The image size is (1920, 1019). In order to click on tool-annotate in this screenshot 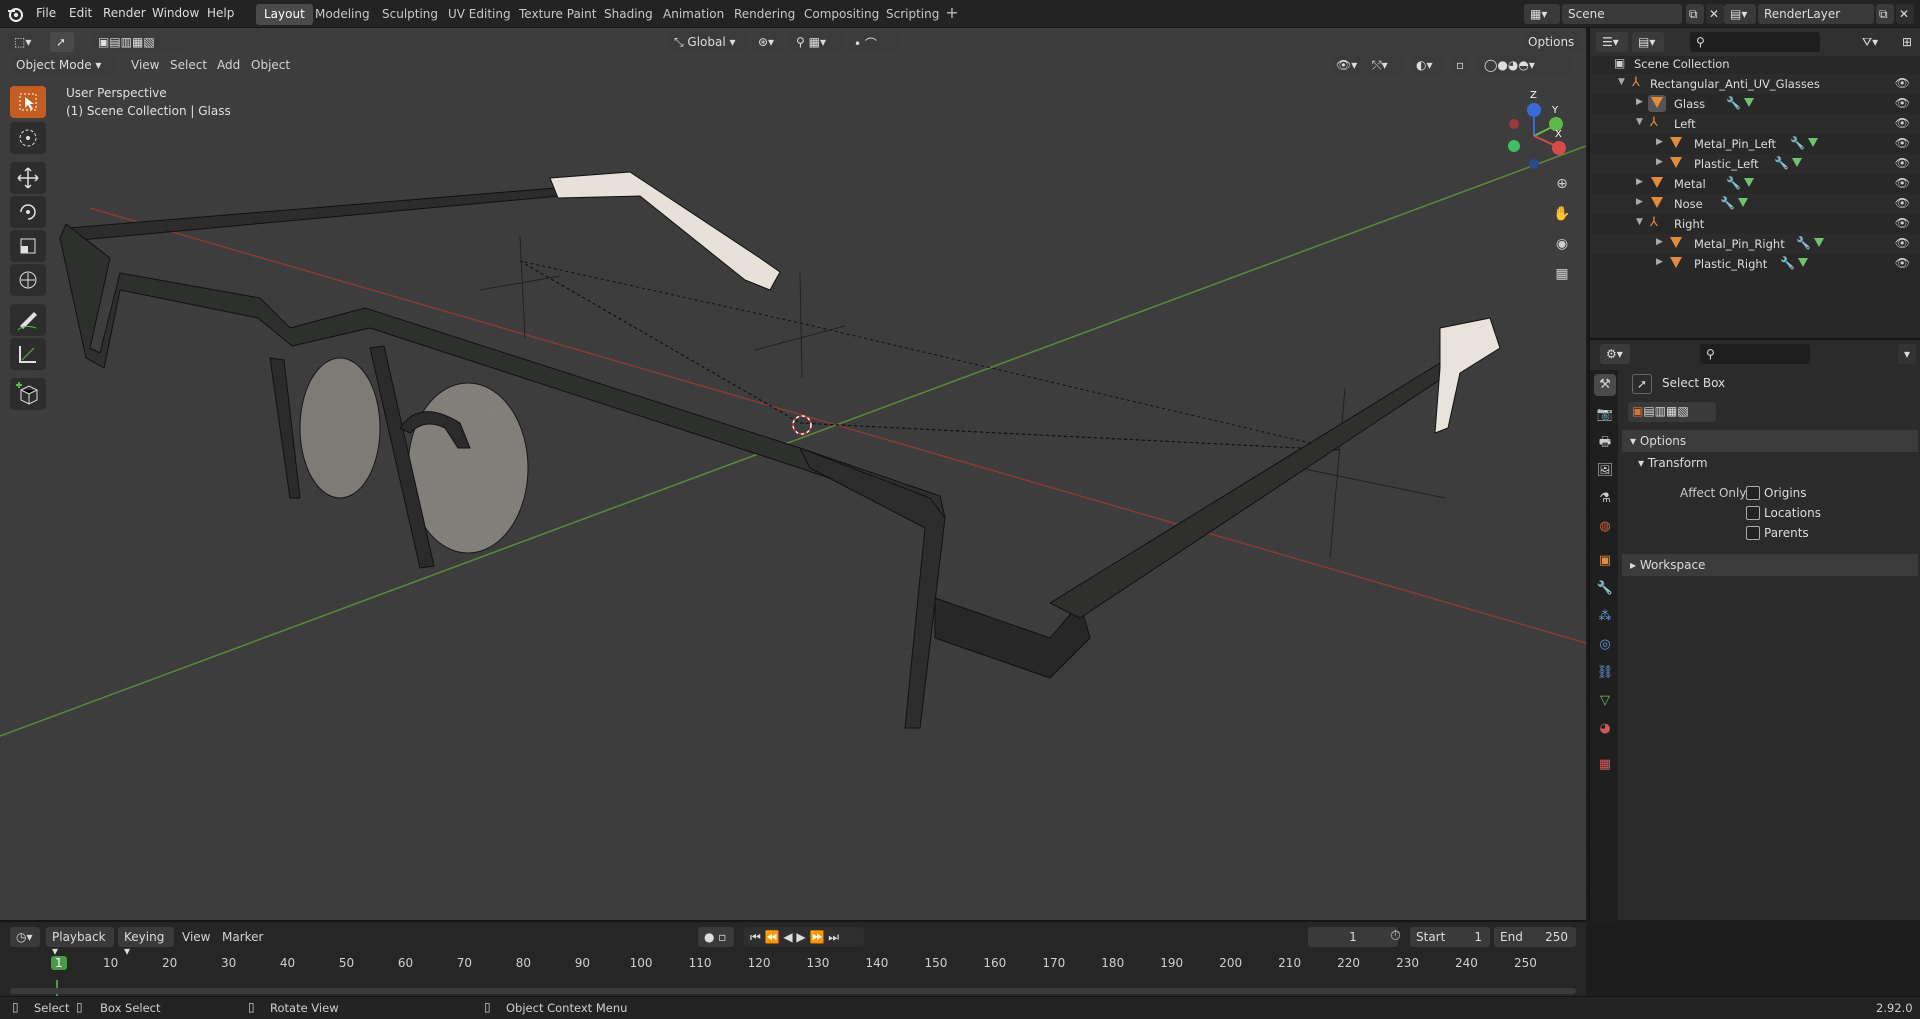, I will do `click(28, 320)`.